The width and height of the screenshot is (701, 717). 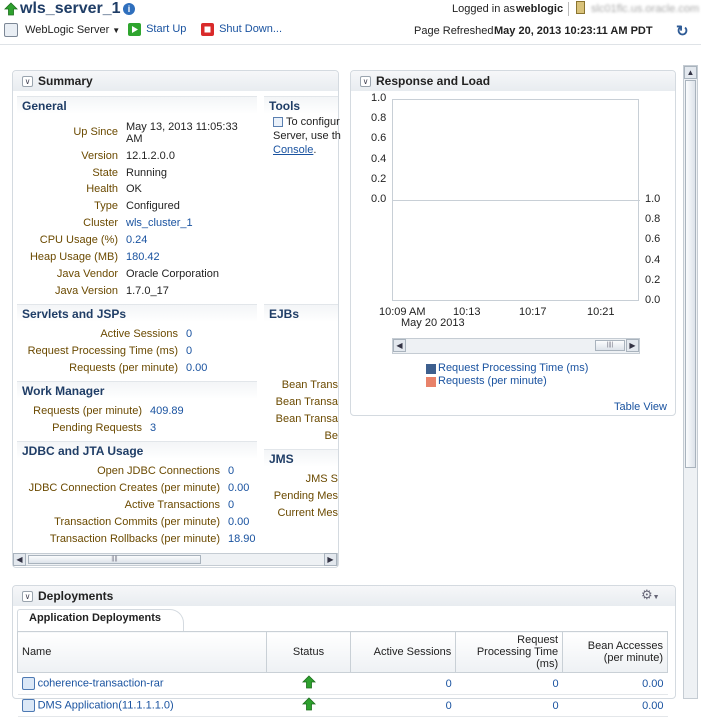 What do you see at coordinates (189, 351) in the screenshot?
I see `request-processing-value: 0` at bounding box center [189, 351].